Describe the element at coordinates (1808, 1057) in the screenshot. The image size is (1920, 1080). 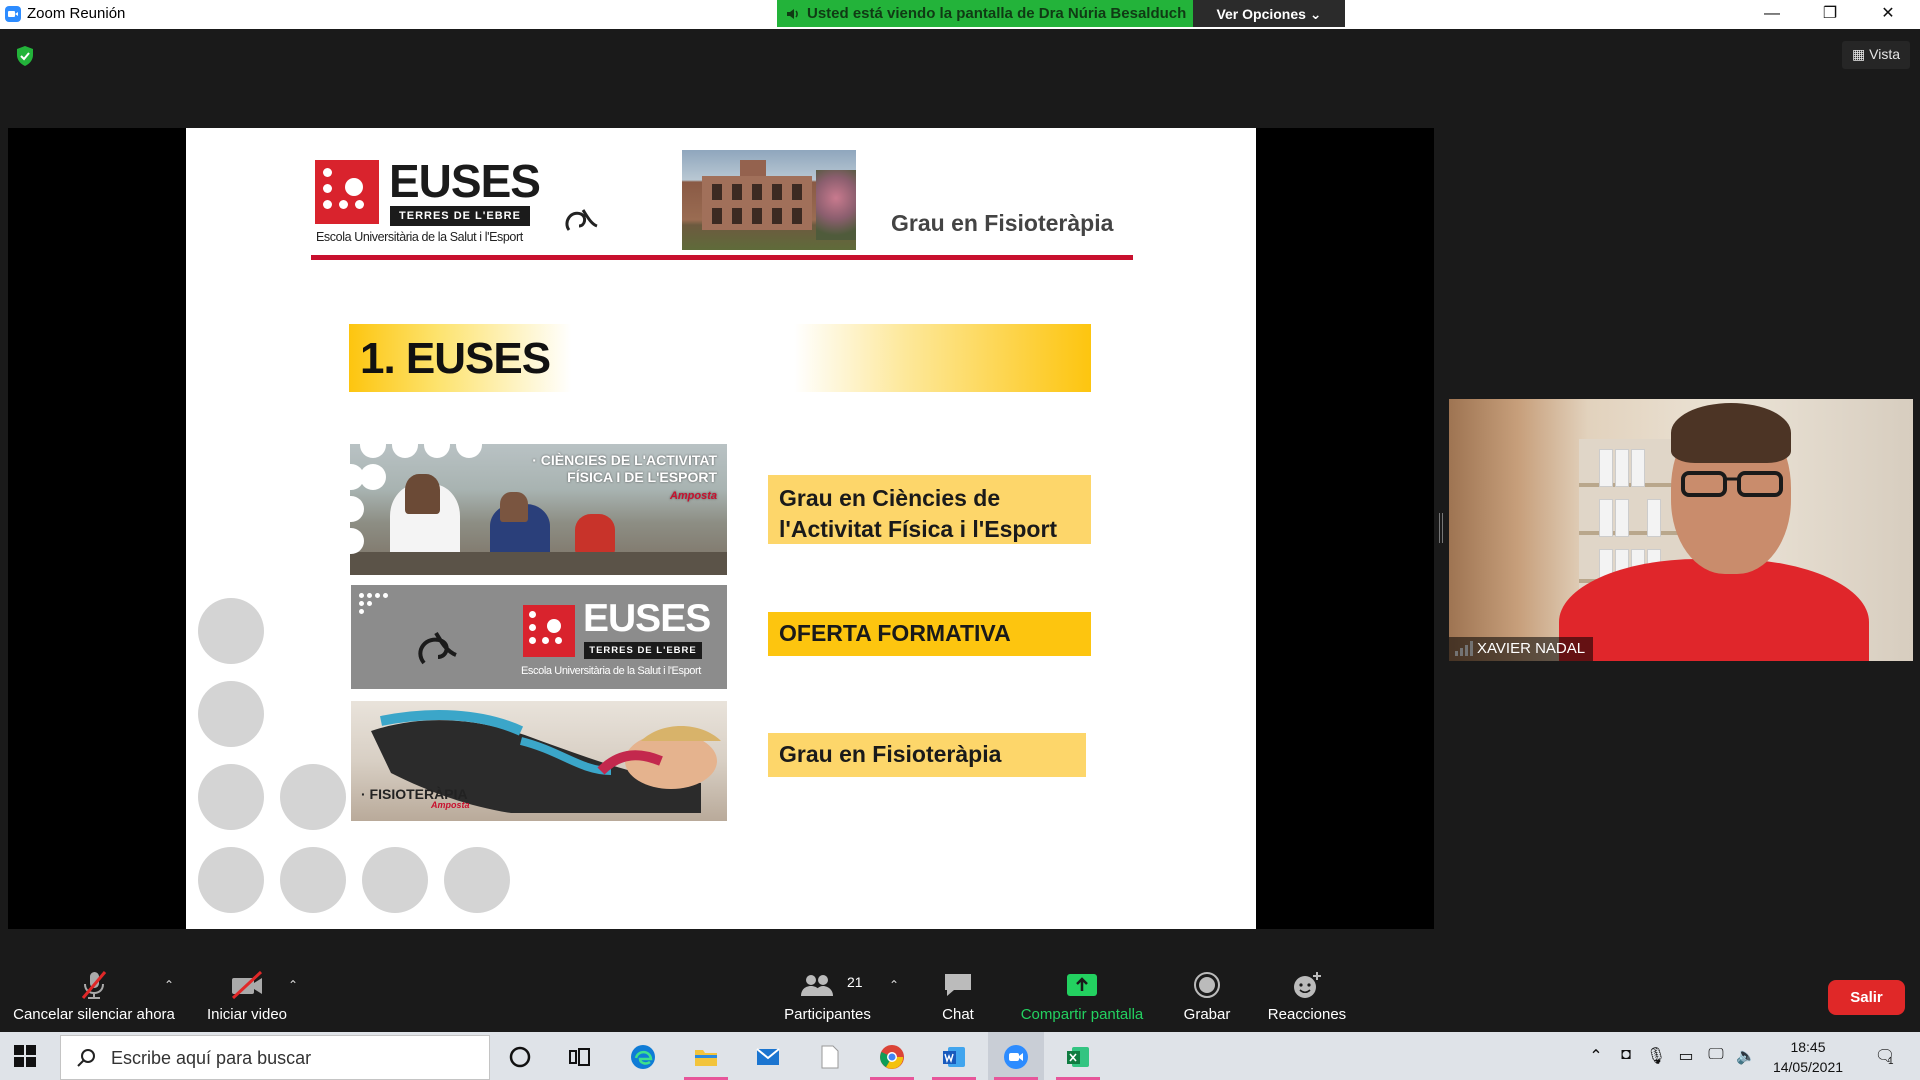
I see `taskbar-clock: 18:45 14/05/2021` at that location.